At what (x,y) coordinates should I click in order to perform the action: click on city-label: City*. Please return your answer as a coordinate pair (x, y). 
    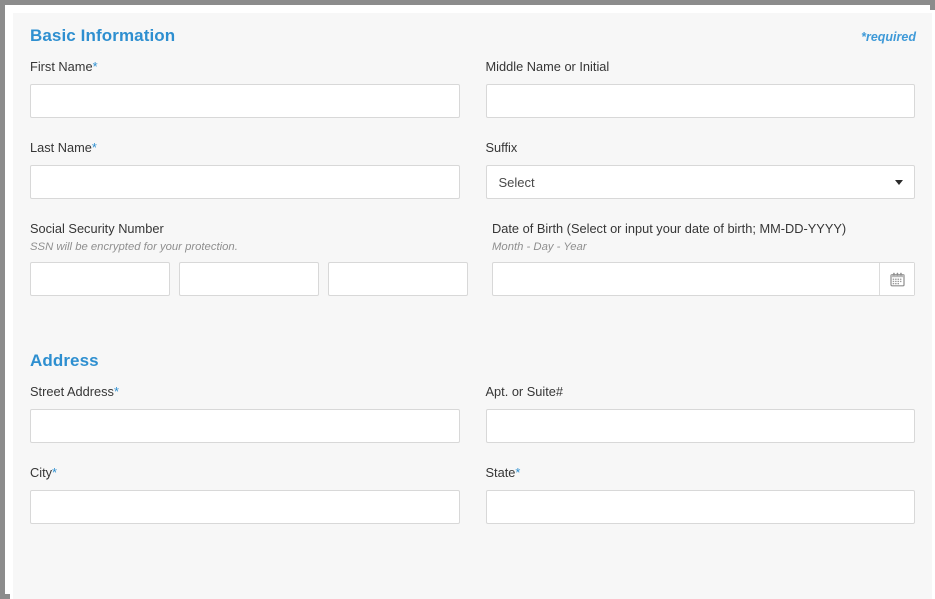
    Looking at the image, I should click on (245, 473).